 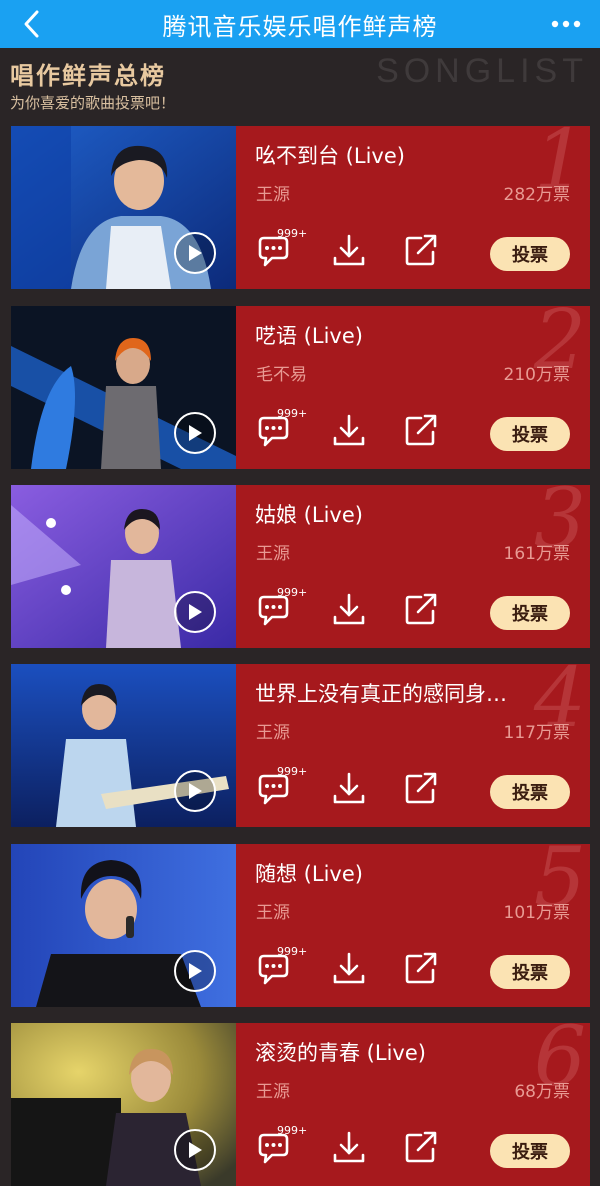 What do you see at coordinates (536, 554) in the screenshot?
I see `vote-count: 161万票` at bounding box center [536, 554].